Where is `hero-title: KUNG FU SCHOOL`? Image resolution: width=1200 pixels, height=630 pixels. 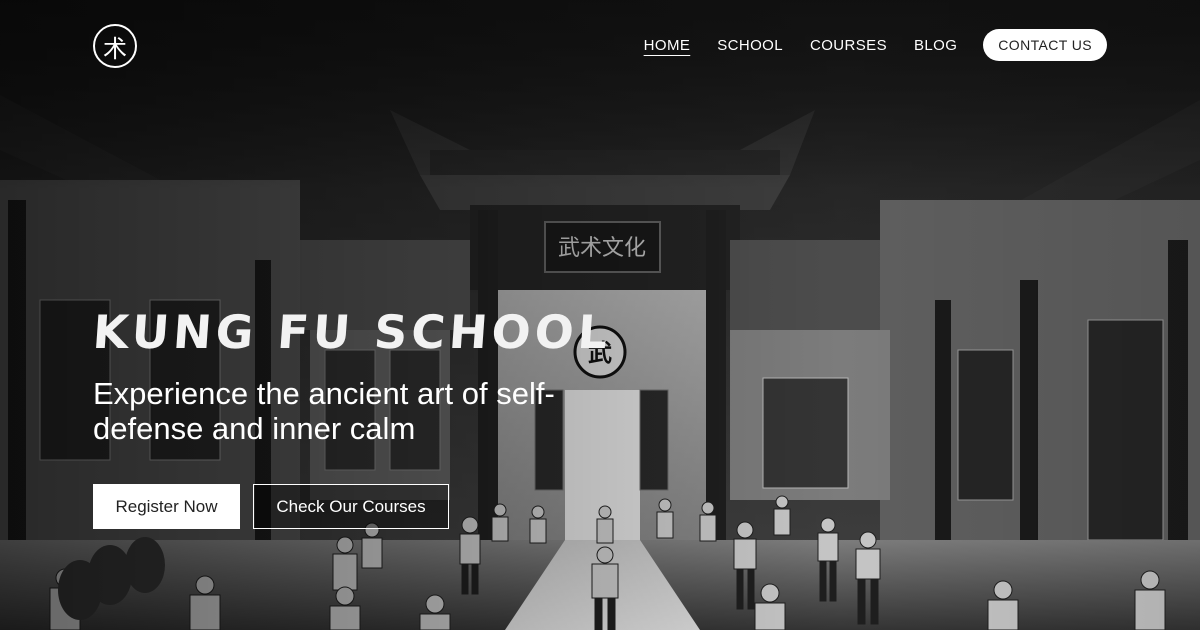
hero-title: KUNG FU SCHOOL is located at coordinates (352, 332).